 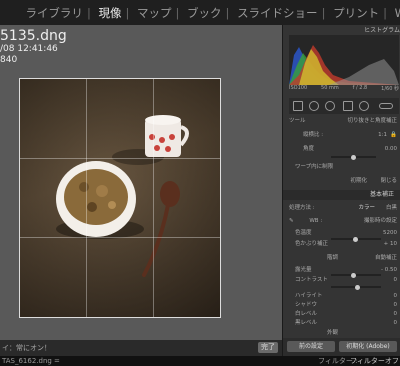 What do you see at coordinates (382, 135) in the screenshot?
I see `aspect-dropdown: 1:1` at bounding box center [382, 135].